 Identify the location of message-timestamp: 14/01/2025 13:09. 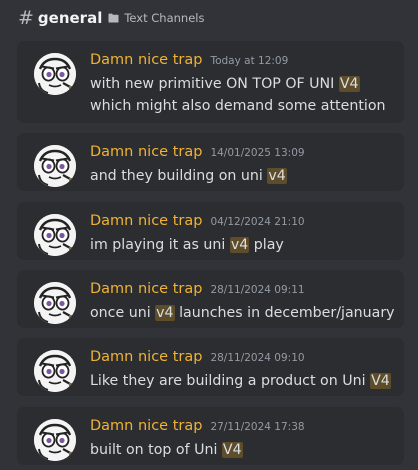
(257, 153).